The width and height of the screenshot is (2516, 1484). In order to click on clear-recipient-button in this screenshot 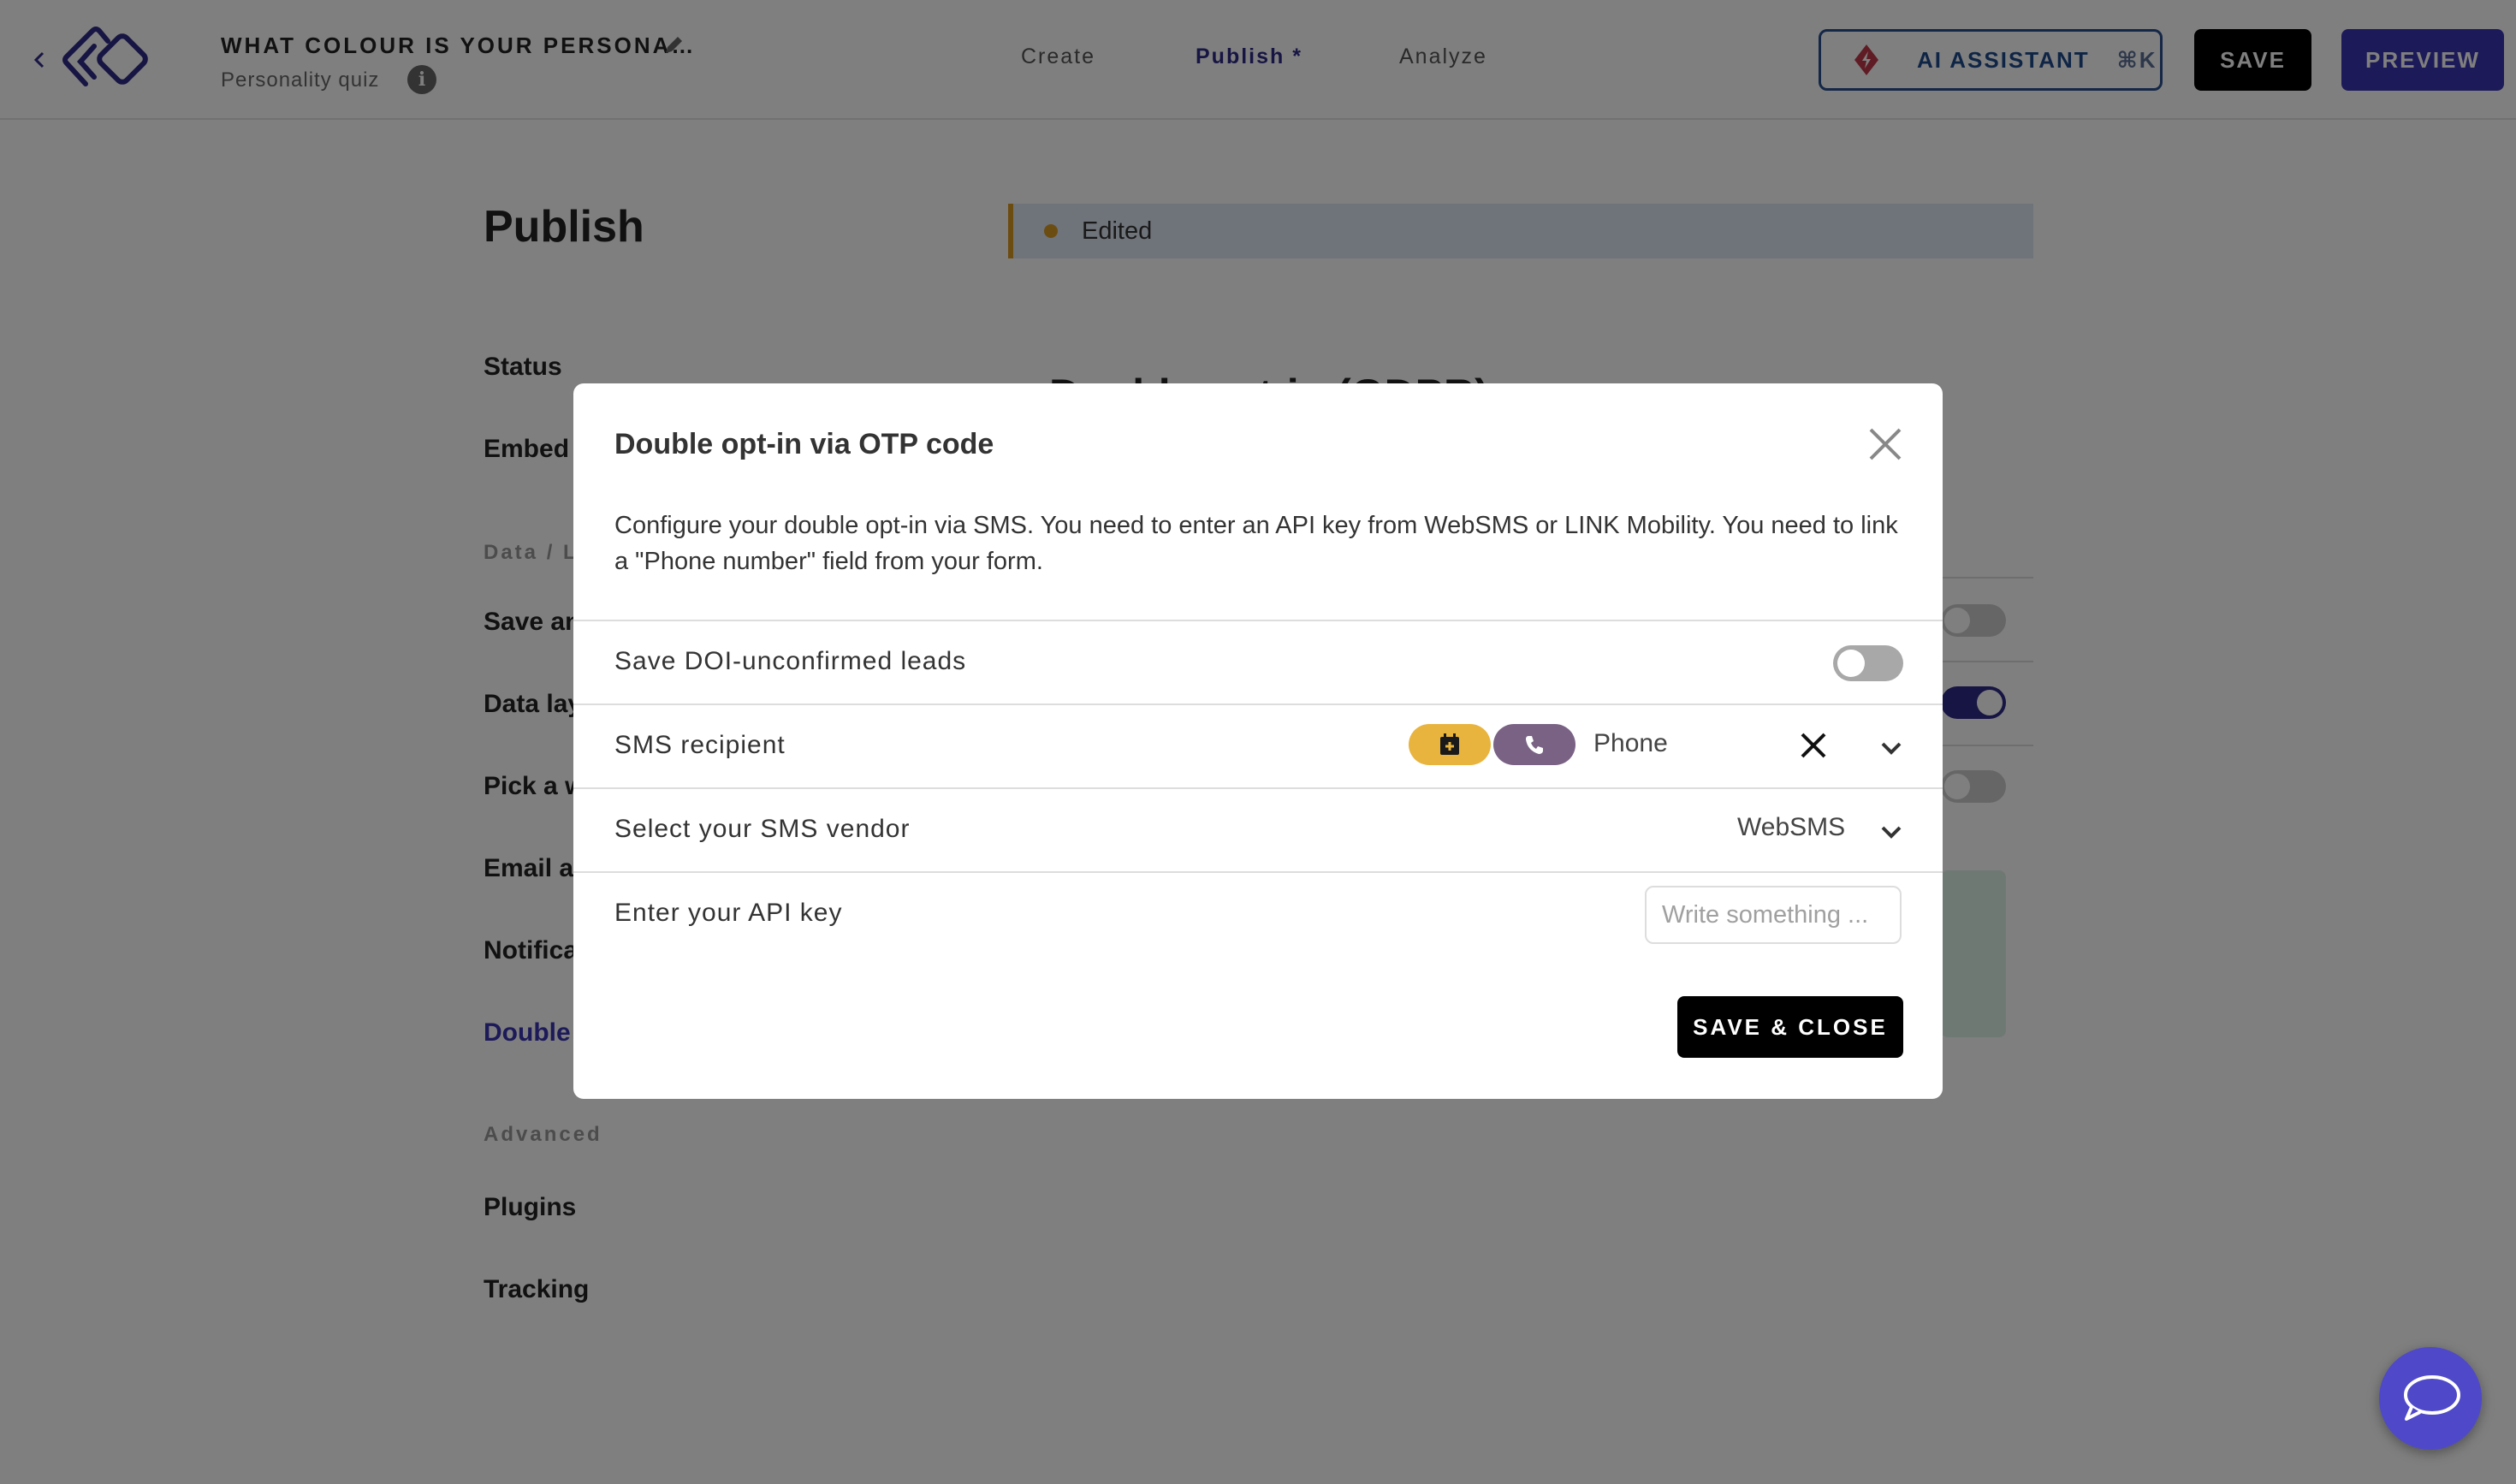, I will do `click(1813, 746)`.